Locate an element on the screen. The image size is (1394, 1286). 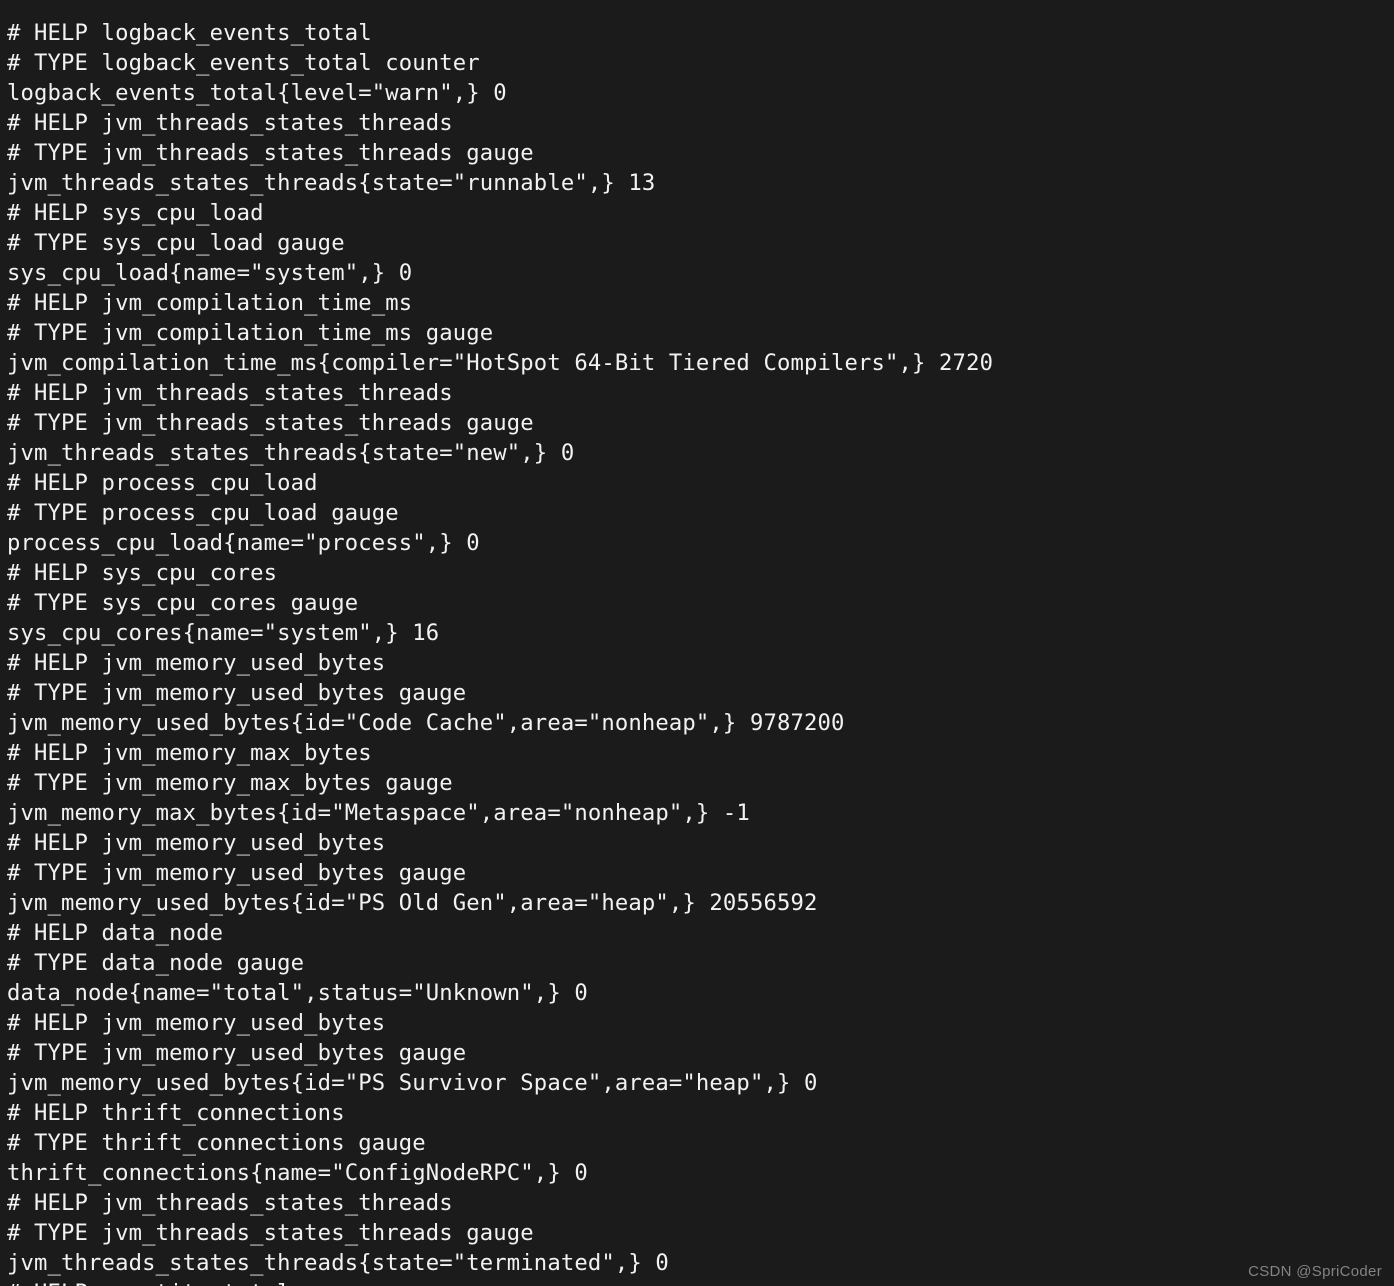
metric-line: # TYPE sys_cpu_load gauge is located at coordinates (176, 243).